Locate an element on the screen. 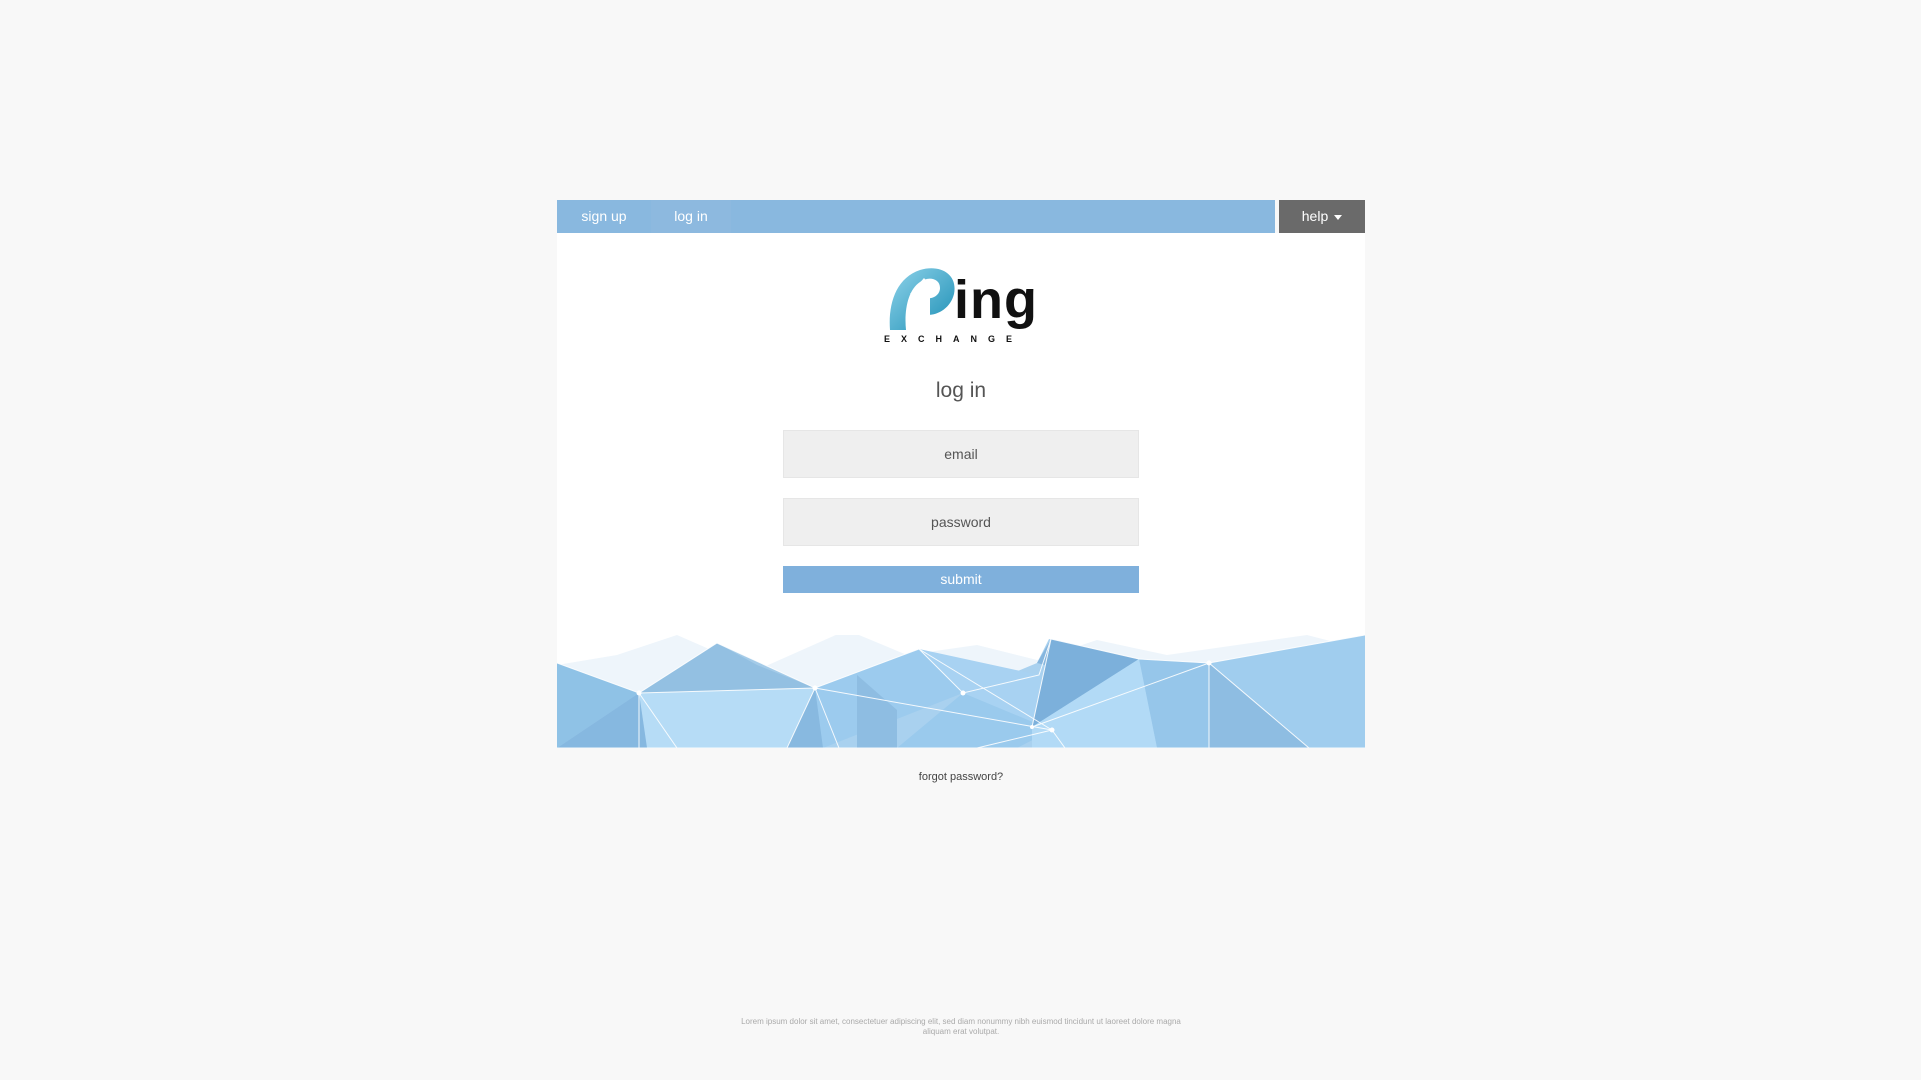 This screenshot has height=1080, width=1921. logo-subtitle: EXCHANGE is located at coordinates (954, 339).